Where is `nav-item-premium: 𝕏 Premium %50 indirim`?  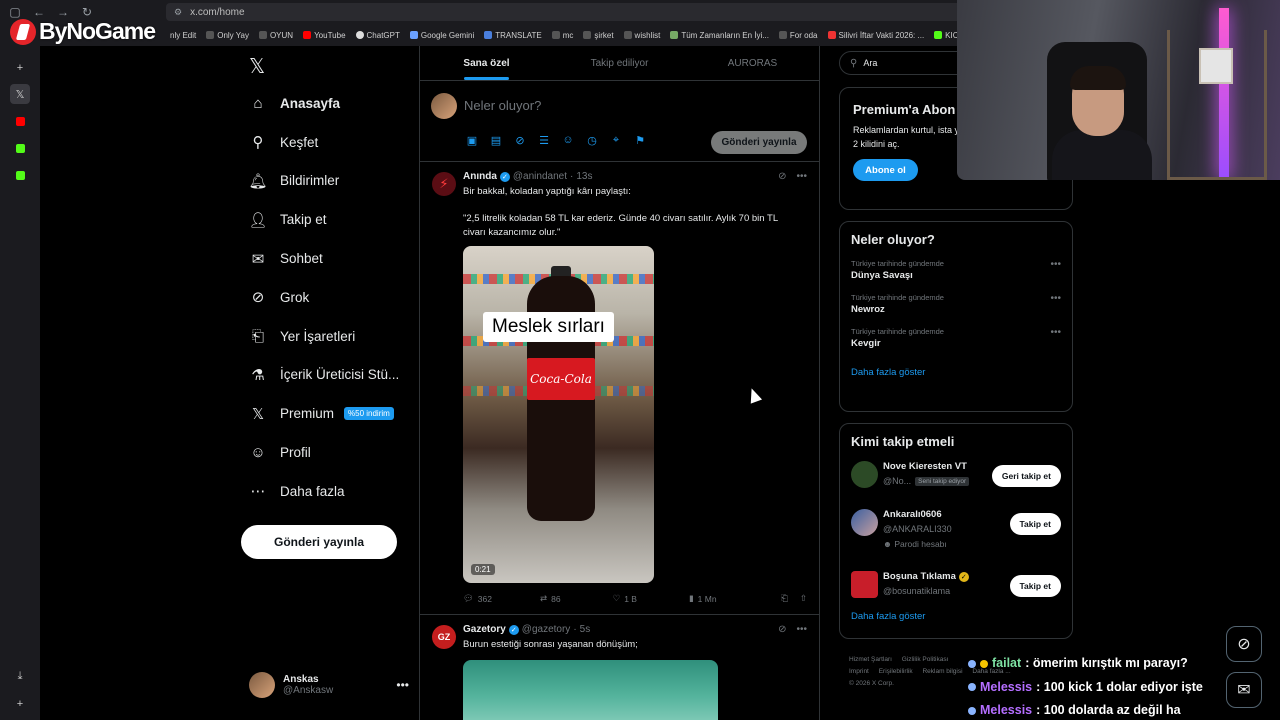
nav-item-premium: 𝕏 Premium %50 indirim is located at coordinates (331, 413).